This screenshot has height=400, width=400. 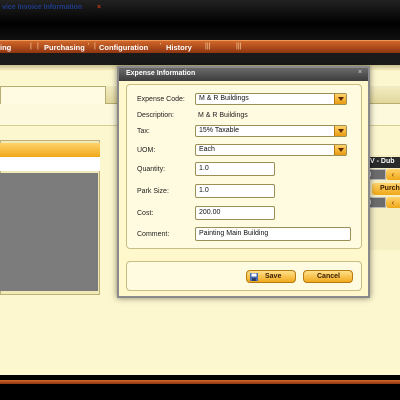 What do you see at coordinates (224, 98) in the screenshot?
I see `expense-code-value: M & R Buildings` at bounding box center [224, 98].